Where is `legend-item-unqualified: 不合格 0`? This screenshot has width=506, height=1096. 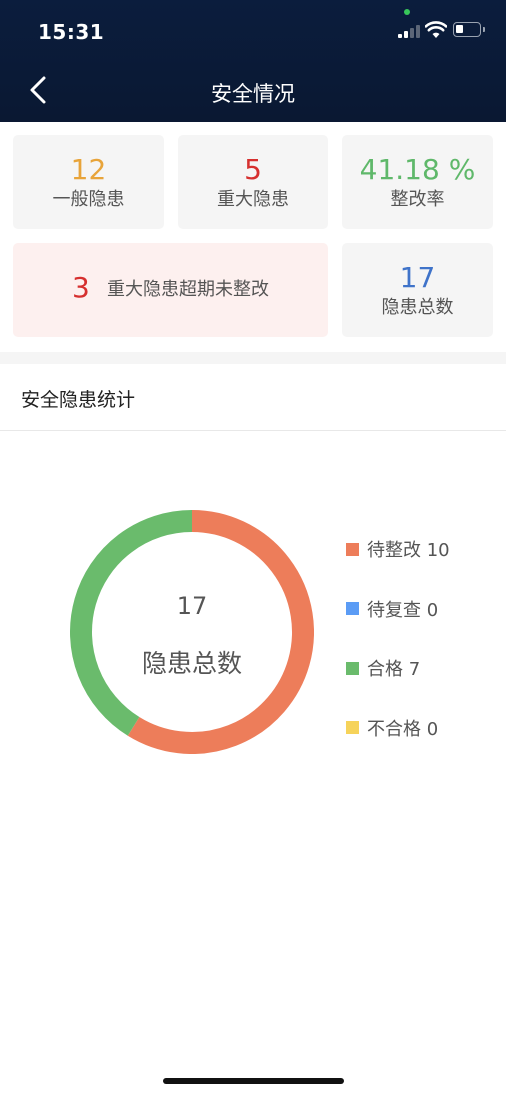 legend-item-unqualified: 不合格 0 is located at coordinates (398, 745).